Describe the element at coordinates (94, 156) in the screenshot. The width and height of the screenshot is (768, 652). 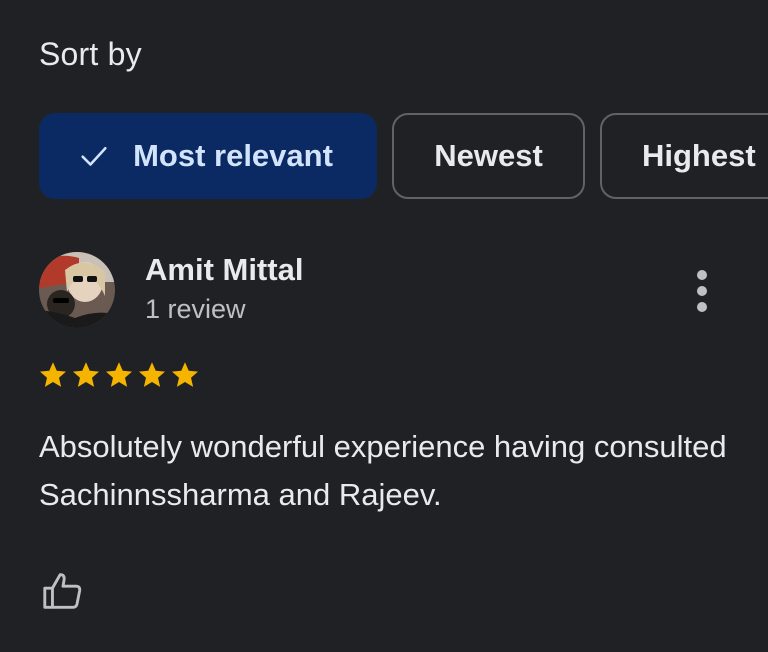
I see `check-icon` at that location.